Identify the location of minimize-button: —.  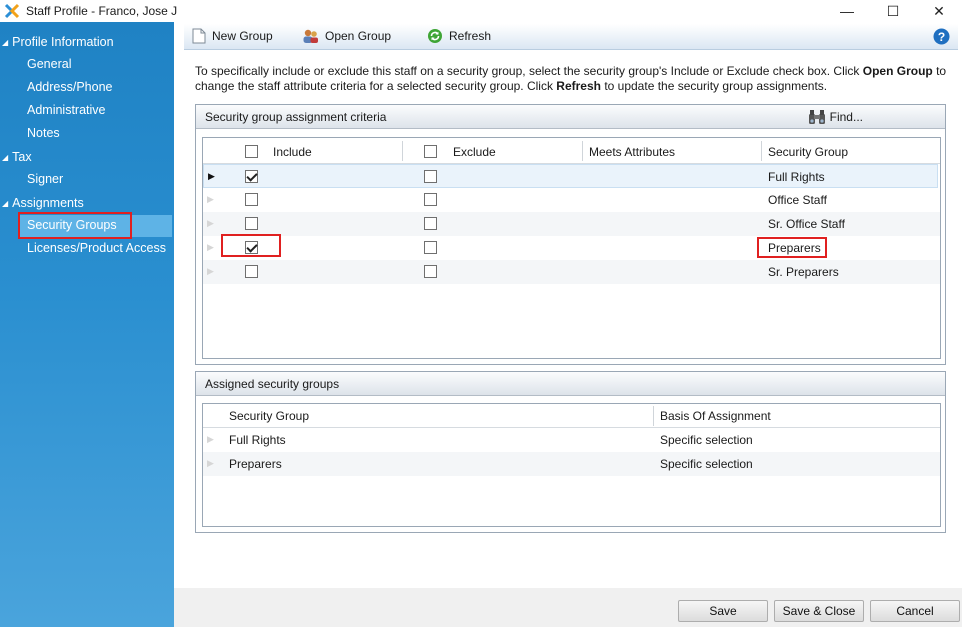
(847, 11).